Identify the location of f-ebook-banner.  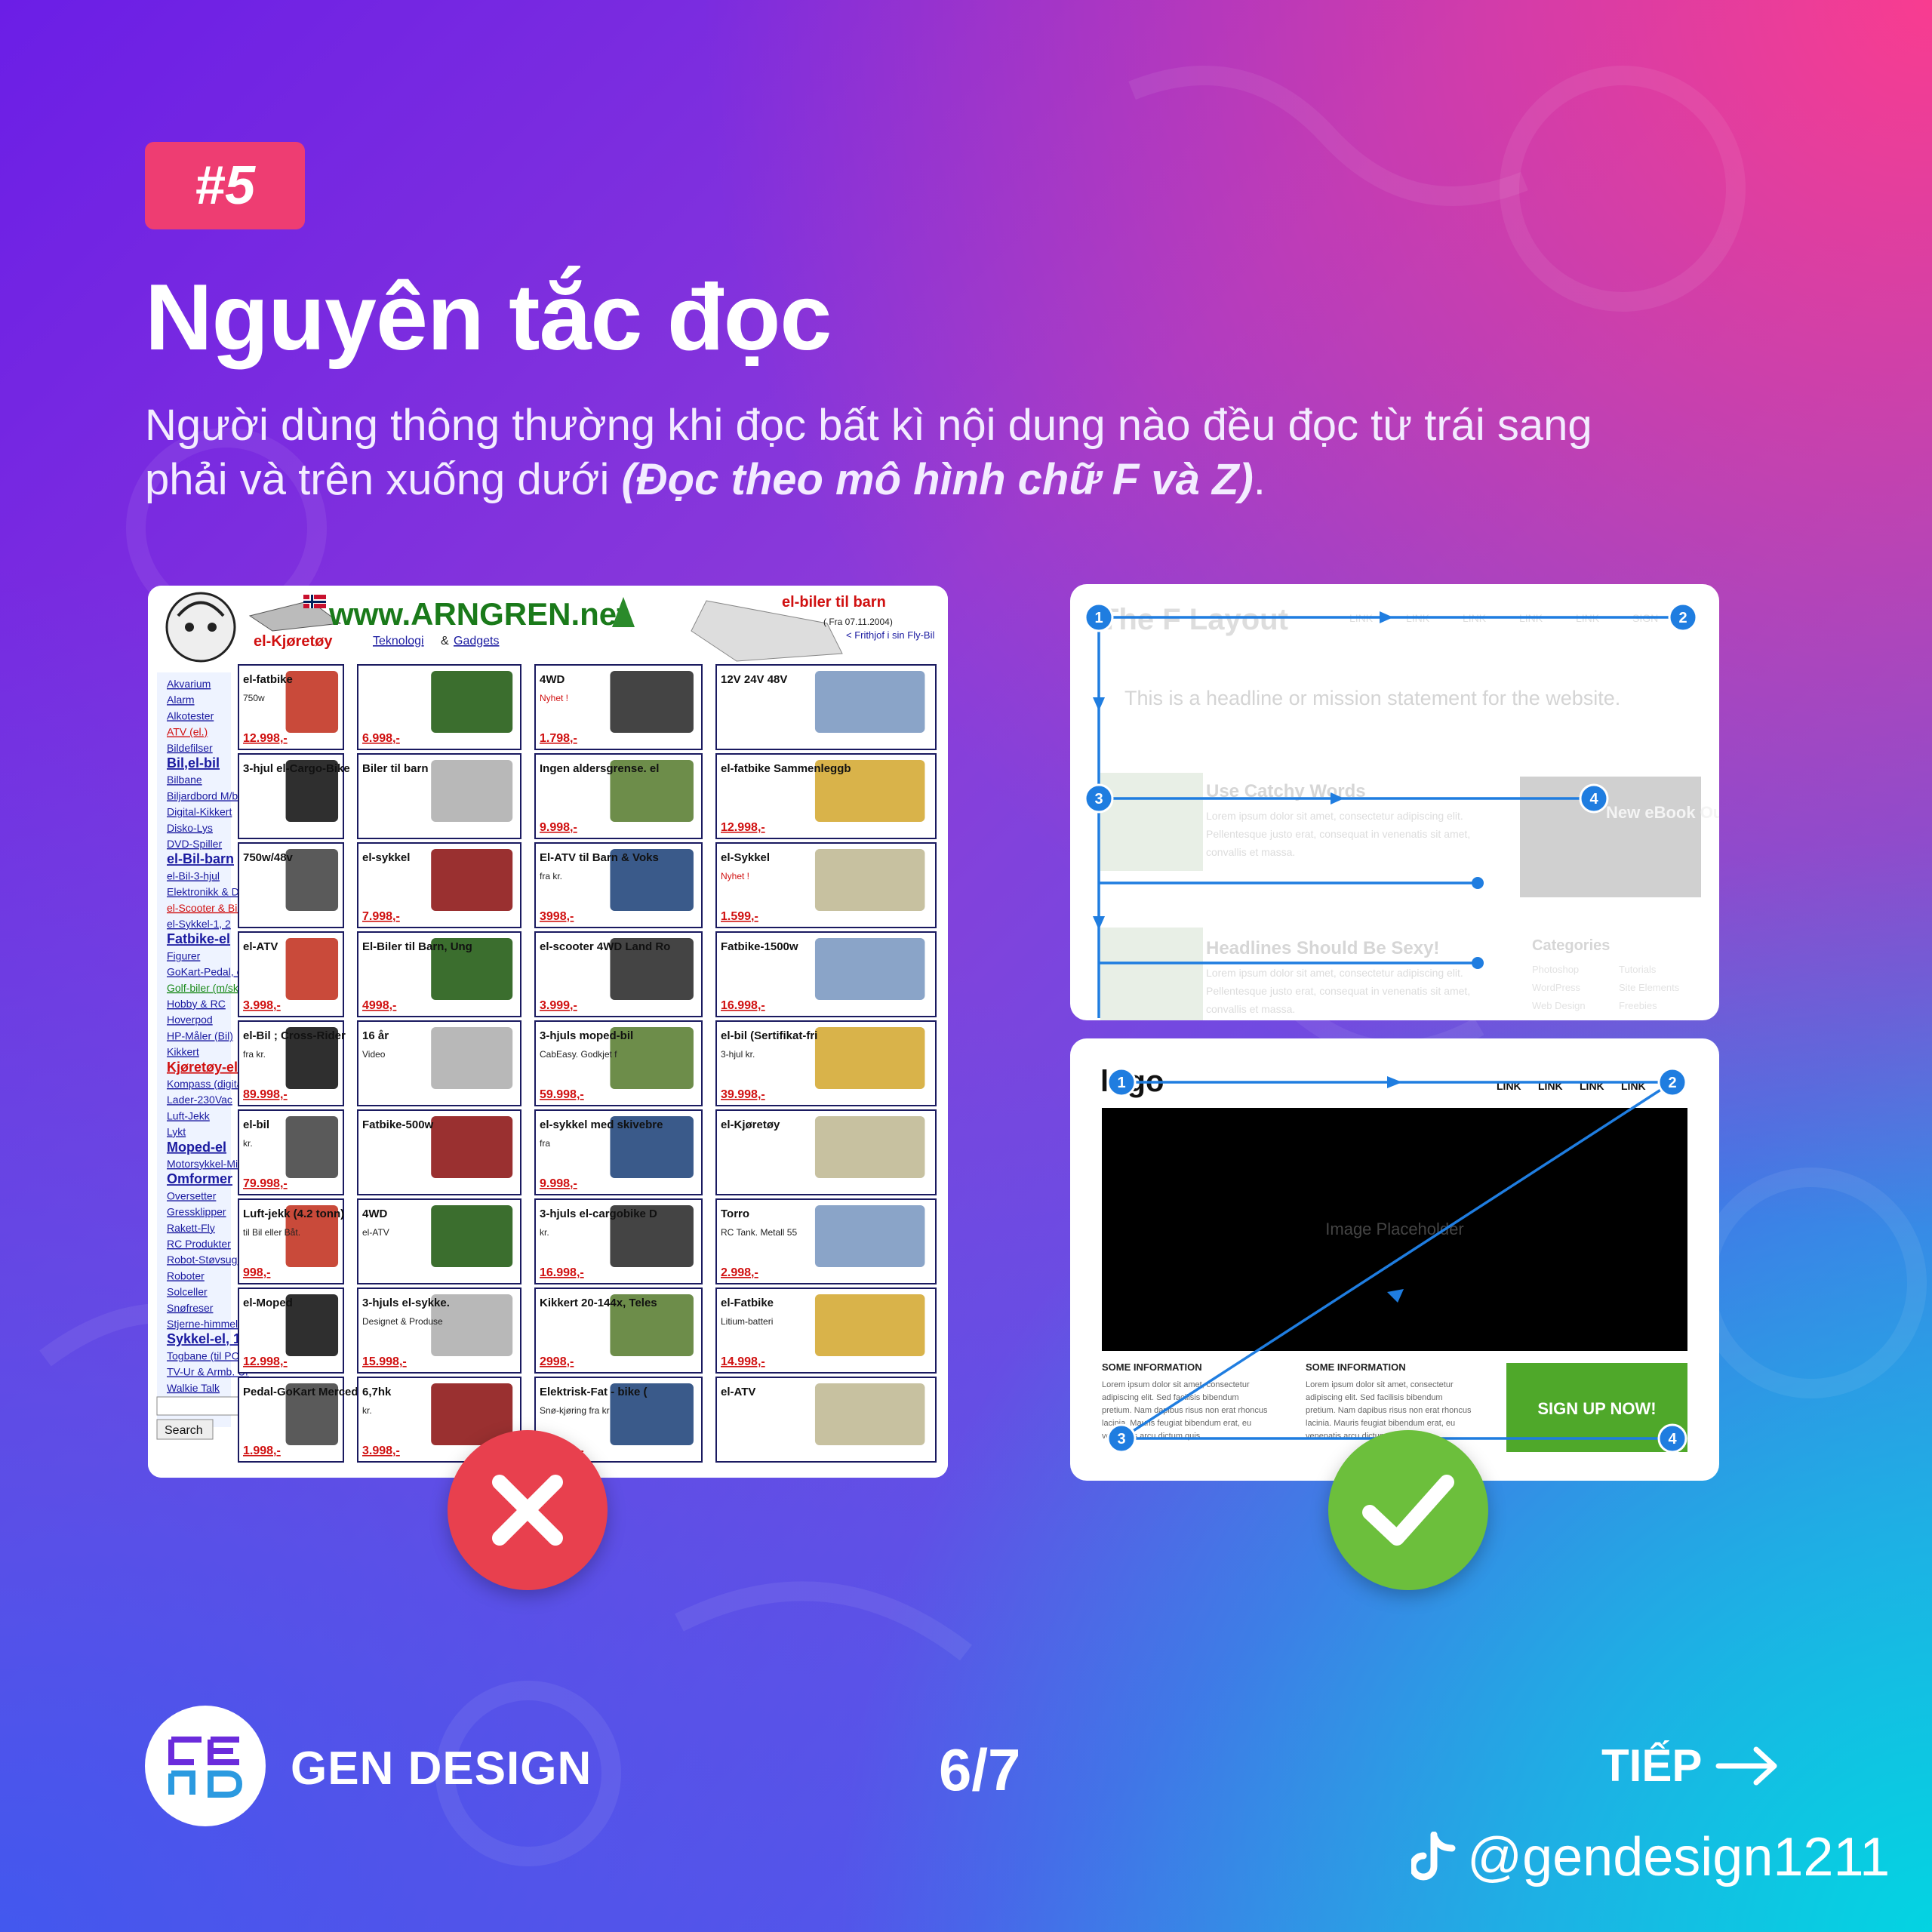
(1610, 837).